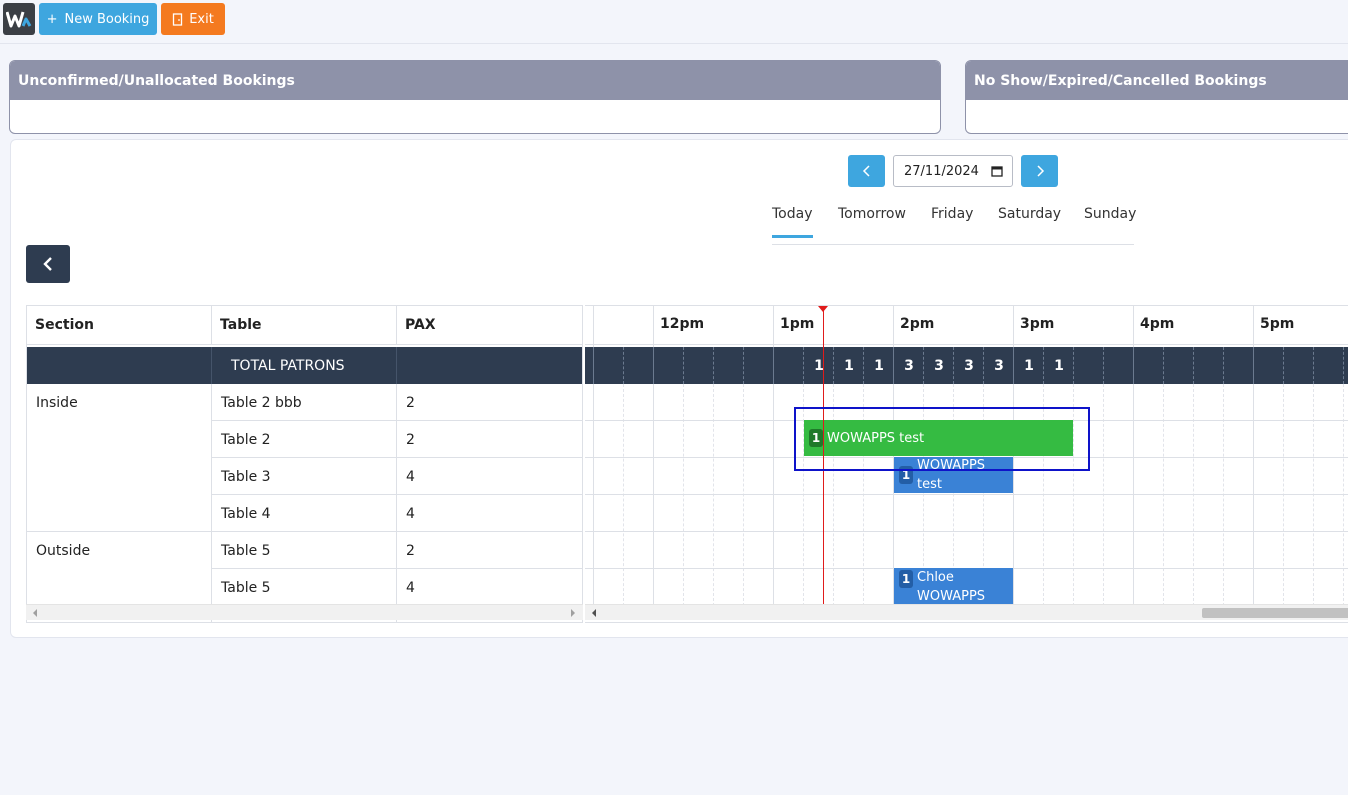 This screenshot has width=1348, height=795. I want to click on header-pax: PAX, so click(420, 325).